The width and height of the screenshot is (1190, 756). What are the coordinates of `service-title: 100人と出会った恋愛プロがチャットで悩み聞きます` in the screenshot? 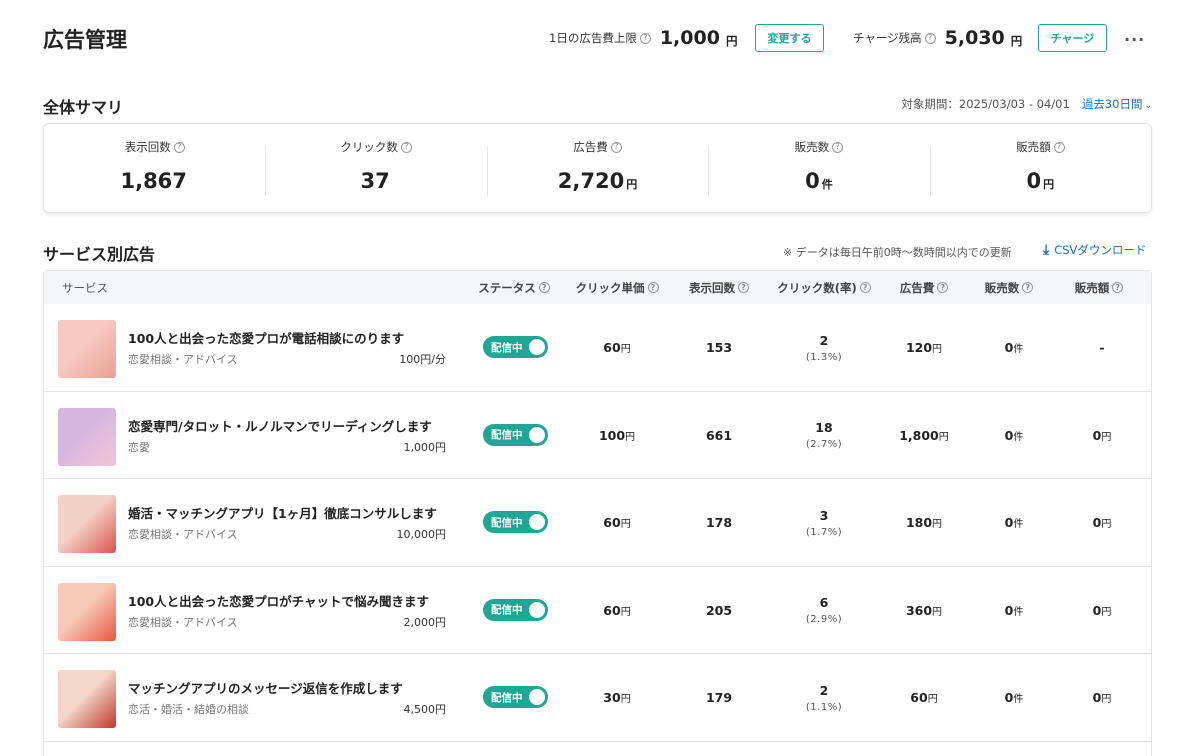 It's located at (278, 600).